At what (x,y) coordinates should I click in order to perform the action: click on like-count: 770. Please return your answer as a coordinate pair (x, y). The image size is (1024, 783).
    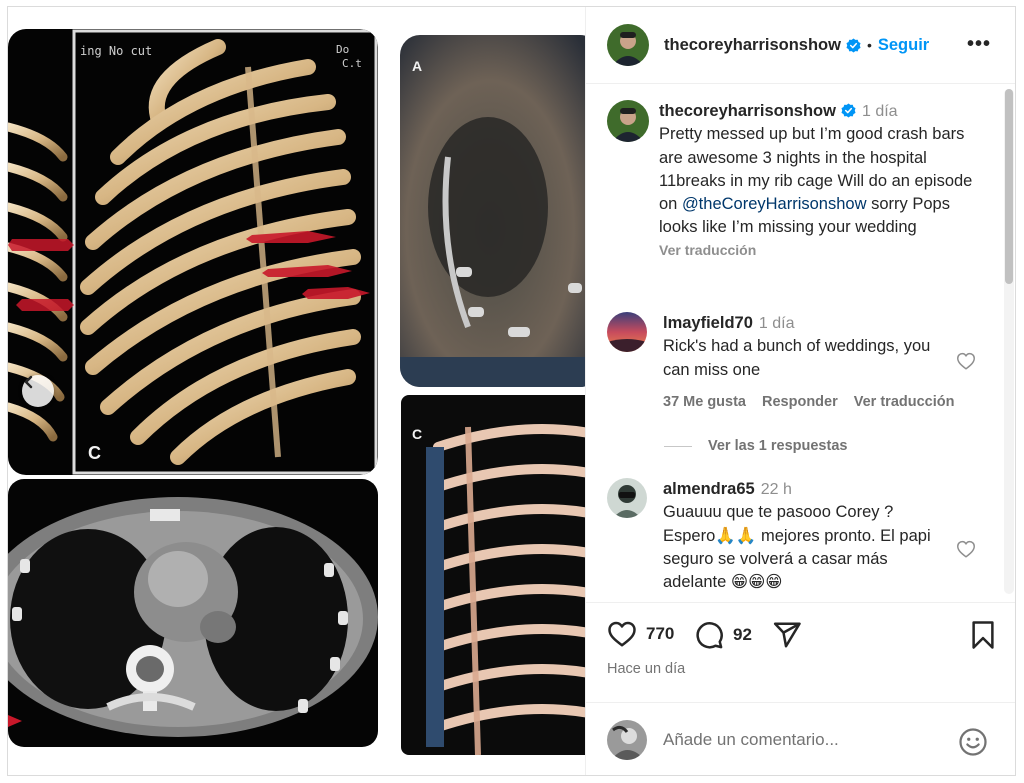
    Looking at the image, I should click on (660, 633).